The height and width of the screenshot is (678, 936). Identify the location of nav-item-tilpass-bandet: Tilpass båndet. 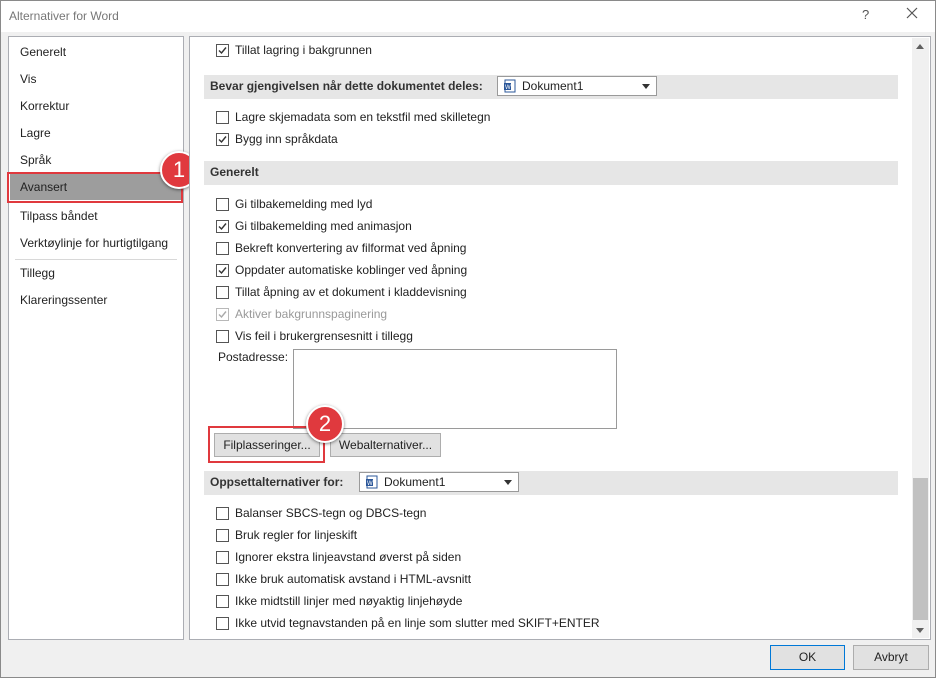
(96, 216).